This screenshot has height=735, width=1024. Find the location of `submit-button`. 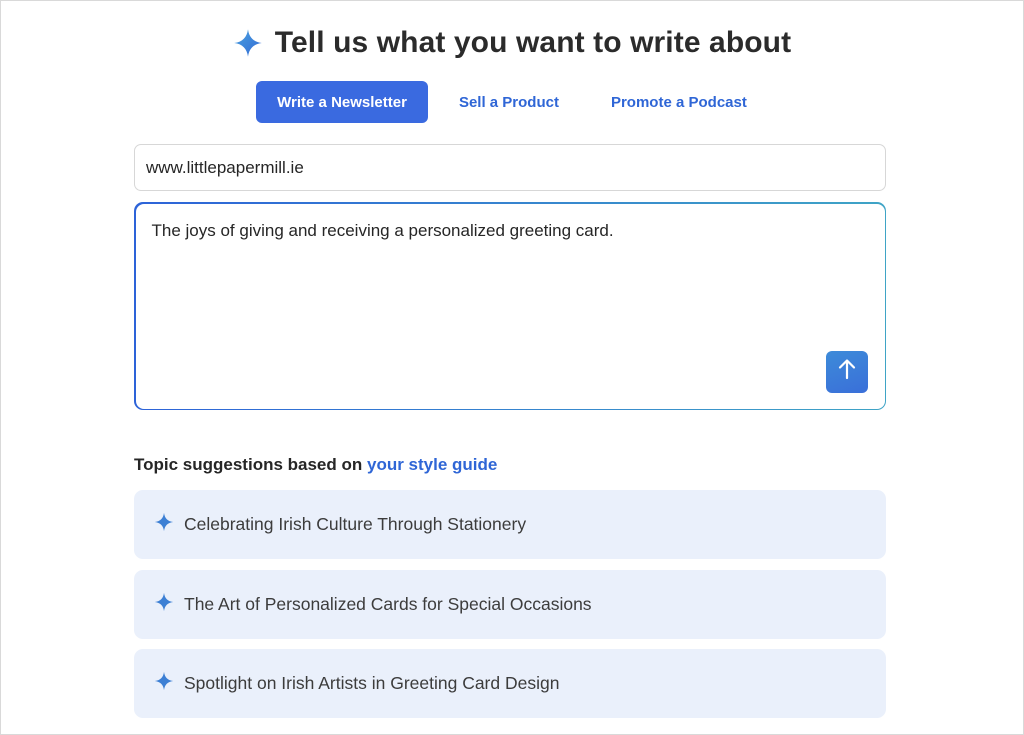

submit-button is located at coordinates (846, 371).